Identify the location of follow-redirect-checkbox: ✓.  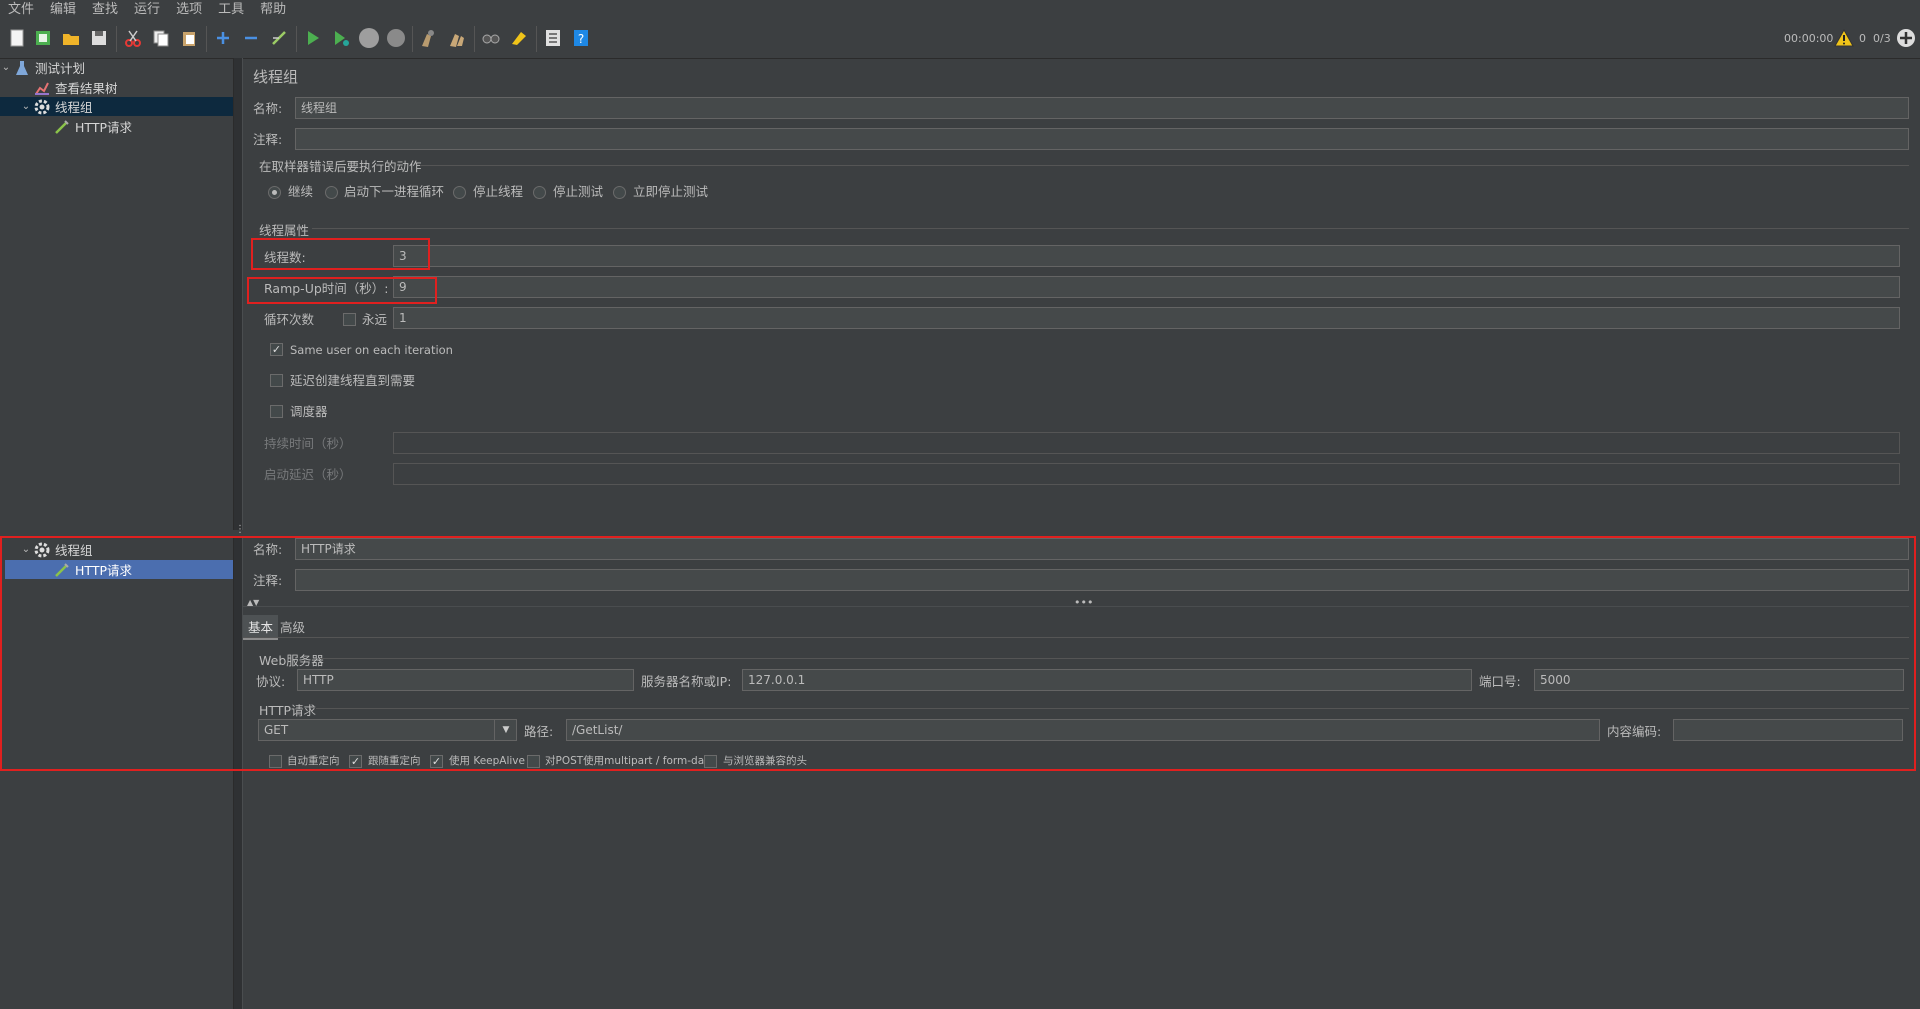
(355, 761).